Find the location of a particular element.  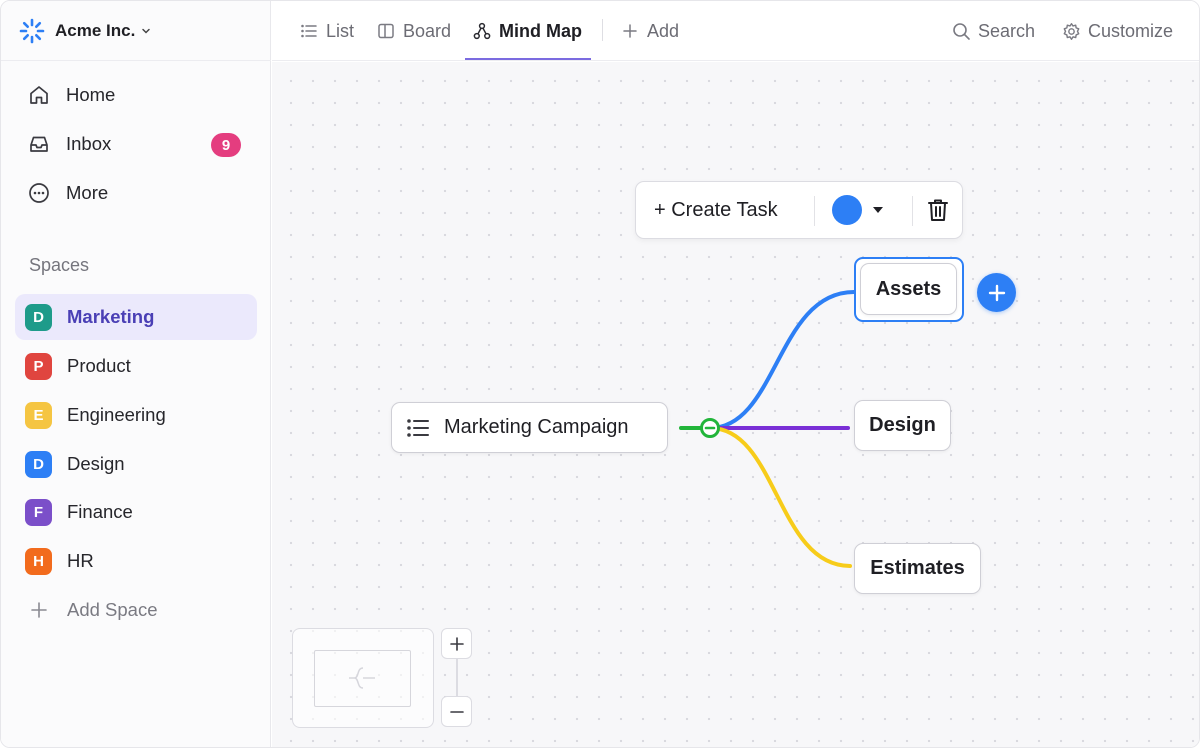

branch-line-assets is located at coordinates (782, 360).